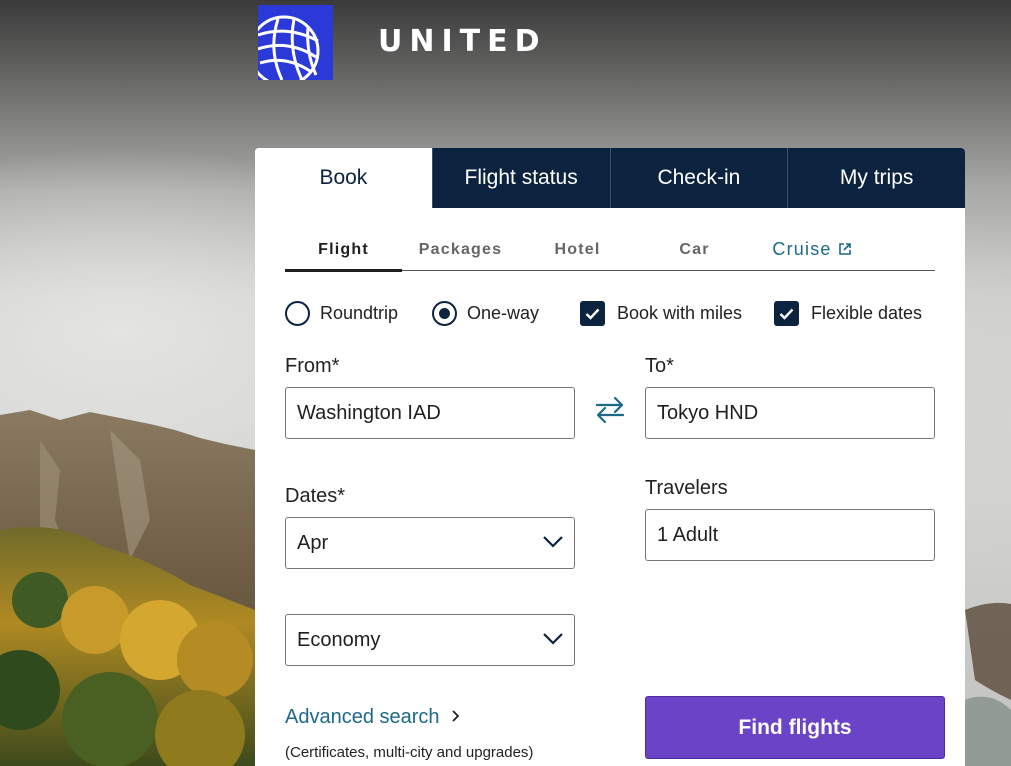 The width and height of the screenshot is (1011, 766). Describe the element at coordinates (577, 252) in the screenshot. I see `subtab-hotel: Hotel` at that location.